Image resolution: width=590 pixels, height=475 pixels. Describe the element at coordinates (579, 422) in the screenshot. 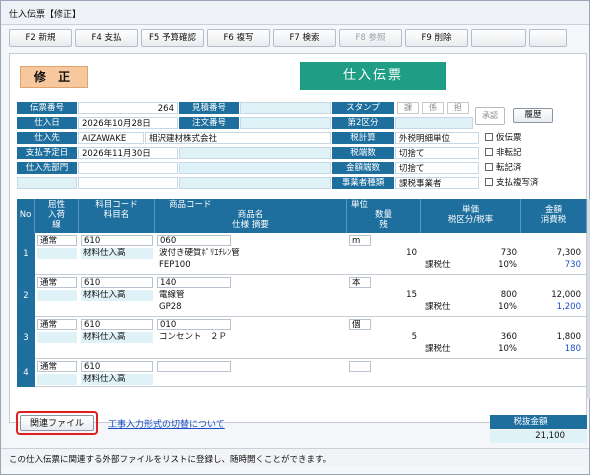

I see `total-label-extra` at that location.